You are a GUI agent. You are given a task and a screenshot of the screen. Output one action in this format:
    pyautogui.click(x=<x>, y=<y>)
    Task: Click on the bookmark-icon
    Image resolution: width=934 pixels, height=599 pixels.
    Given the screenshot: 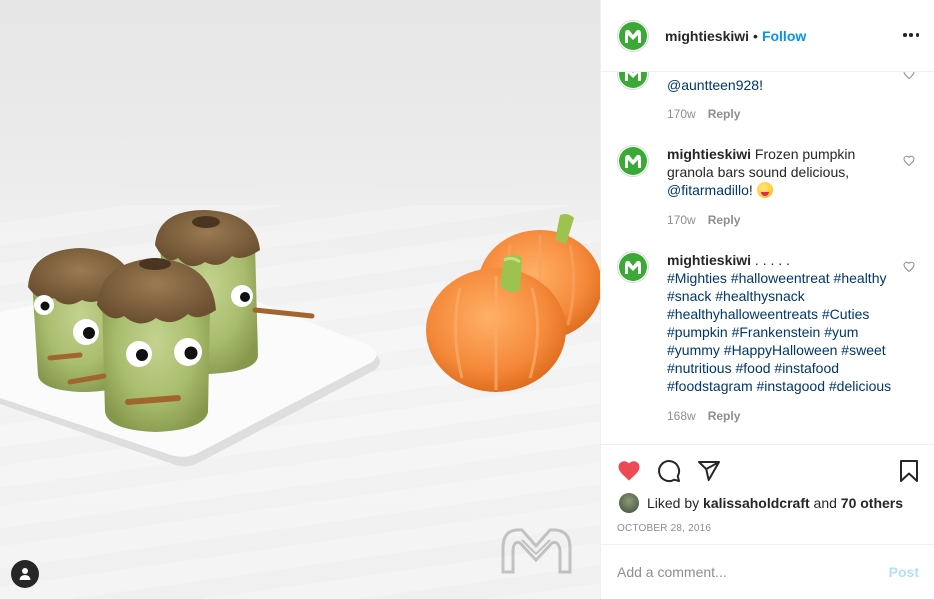 What is the action you would take?
    pyautogui.click(x=909, y=471)
    